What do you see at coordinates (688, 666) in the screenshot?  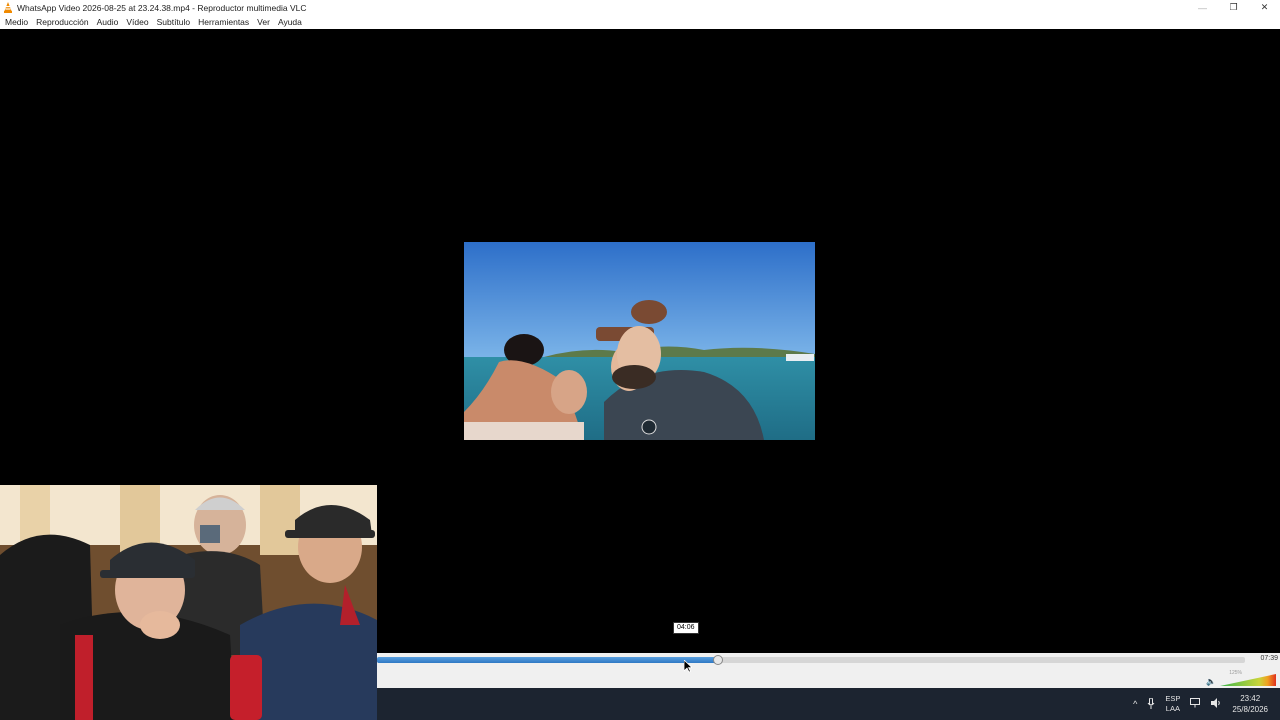 I see `mouse-cursor-icon` at bounding box center [688, 666].